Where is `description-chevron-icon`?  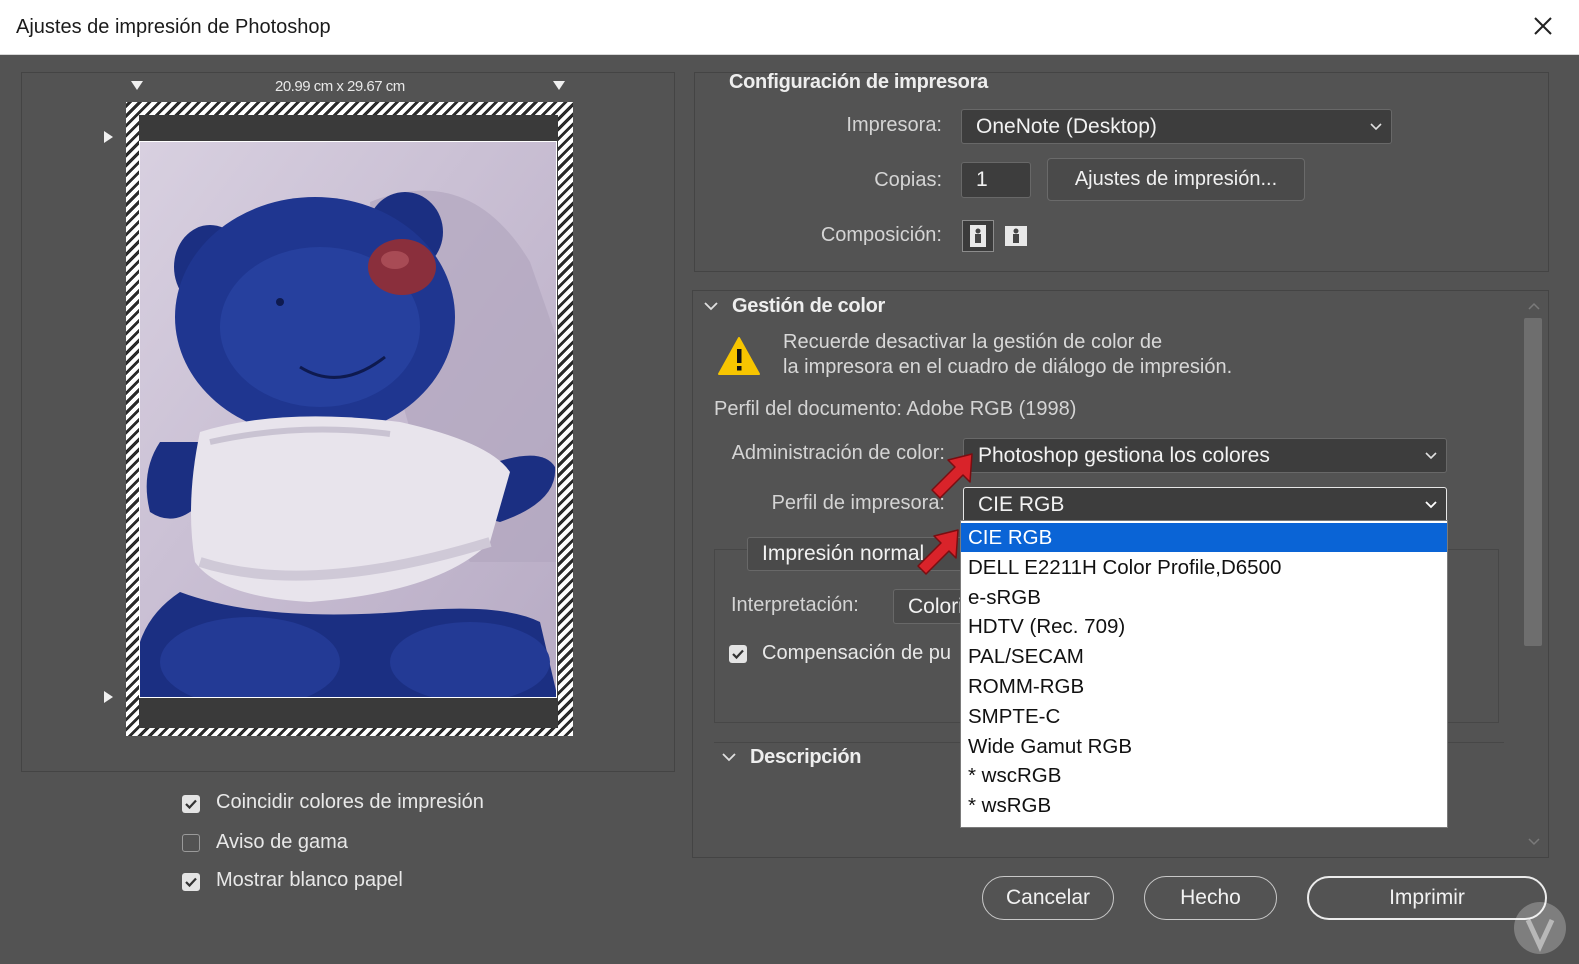
description-chevron-icon is located at coordinates (729, 759).